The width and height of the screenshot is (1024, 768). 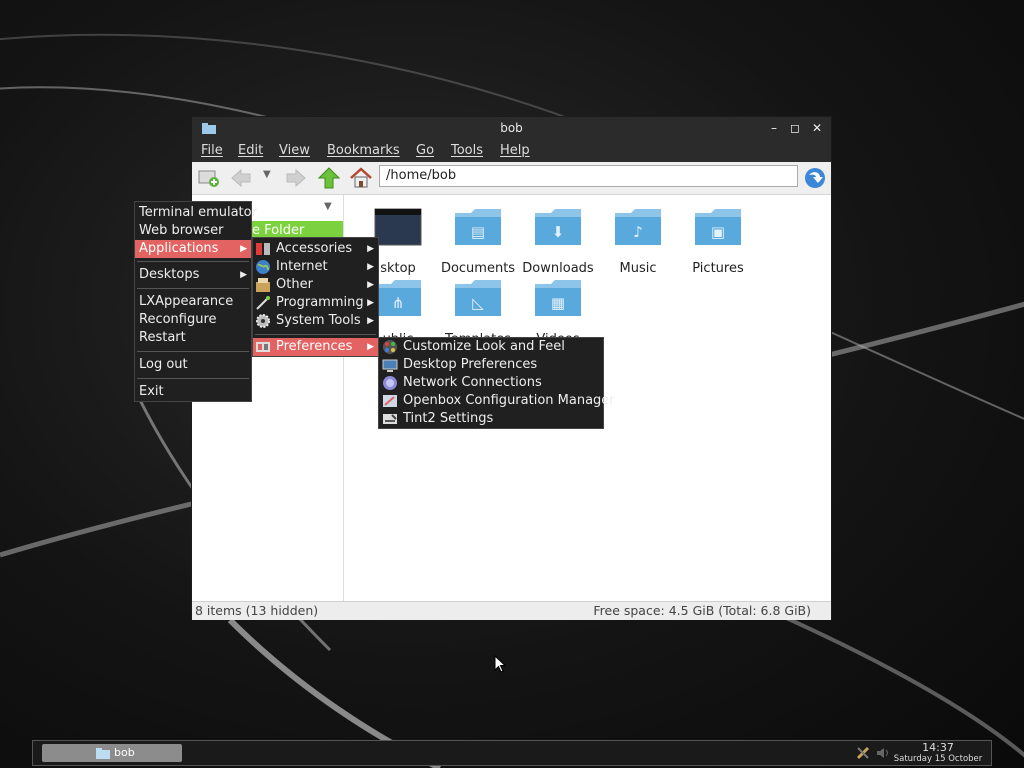 What do you see at coordinates (193, 392) in the screenshot?
I see `menu-item-exit: Exit` at bounding box center [193, 392].